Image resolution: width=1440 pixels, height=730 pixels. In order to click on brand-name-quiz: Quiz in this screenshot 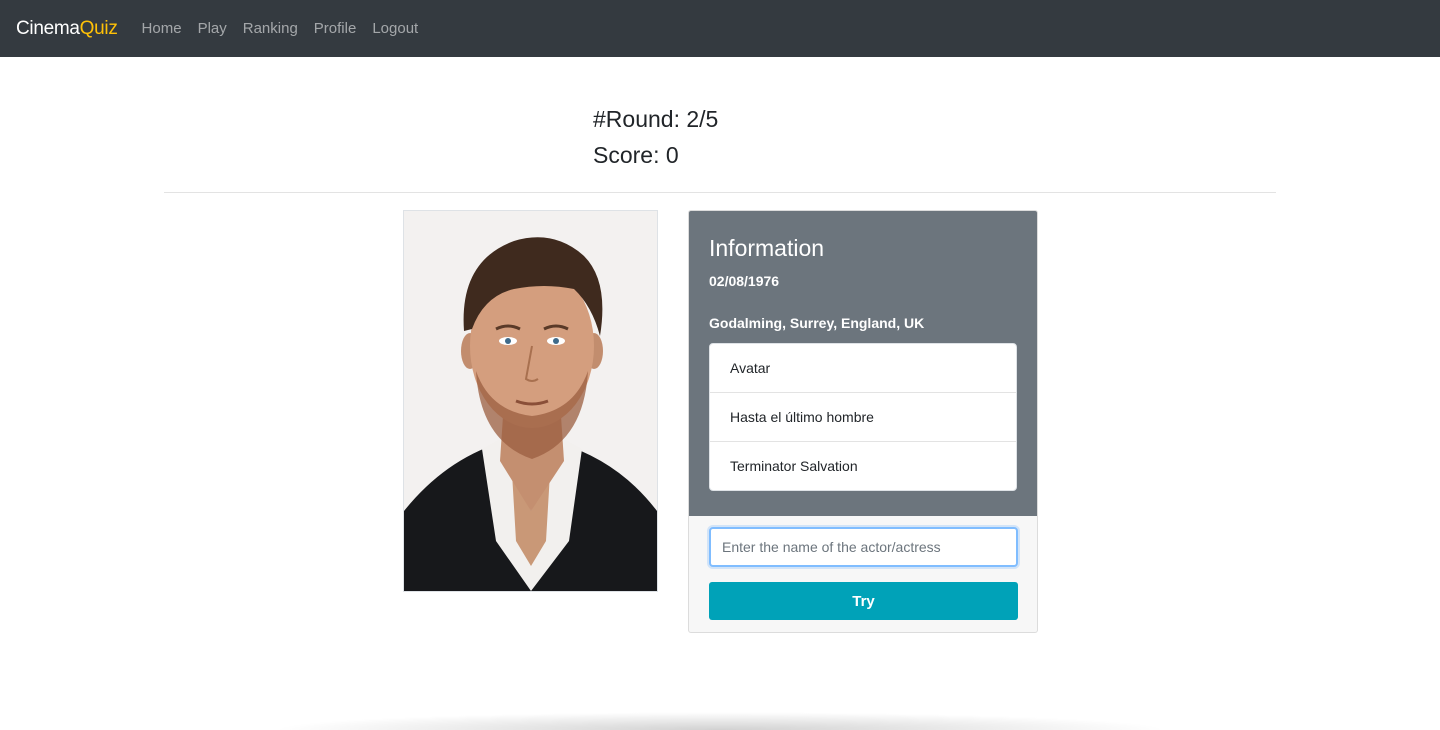, I will do `click(98, 28)`.